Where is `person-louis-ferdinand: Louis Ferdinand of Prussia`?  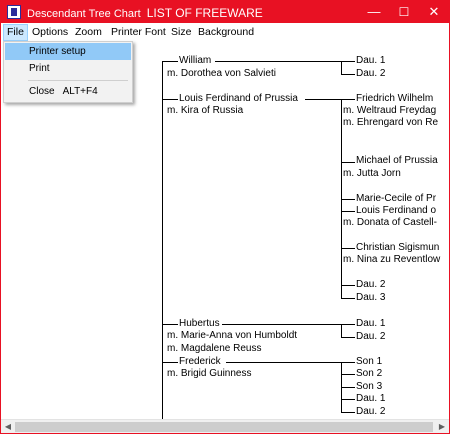 person-louis-ferdinand: Louis Ferdinand of Prussia is located at coordinates (238, 99).